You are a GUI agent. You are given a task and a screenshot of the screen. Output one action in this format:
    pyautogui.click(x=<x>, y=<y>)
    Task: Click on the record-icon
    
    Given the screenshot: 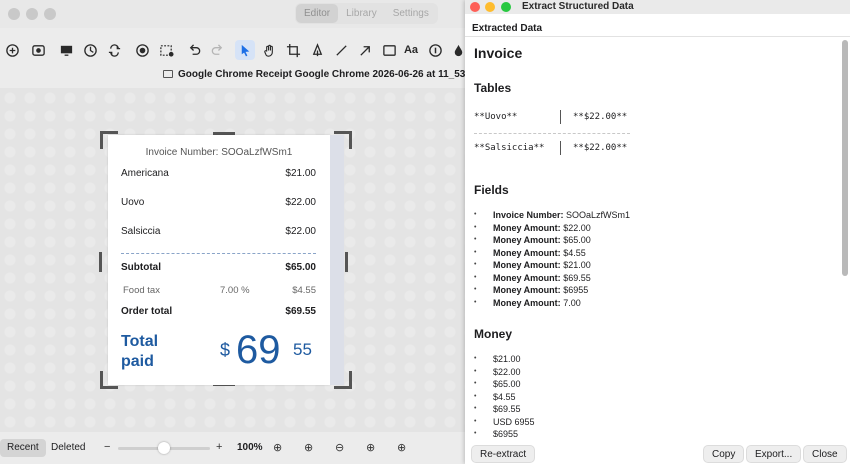 What is the action you would take?
    pyautogui.click(x=142, y=50)
    